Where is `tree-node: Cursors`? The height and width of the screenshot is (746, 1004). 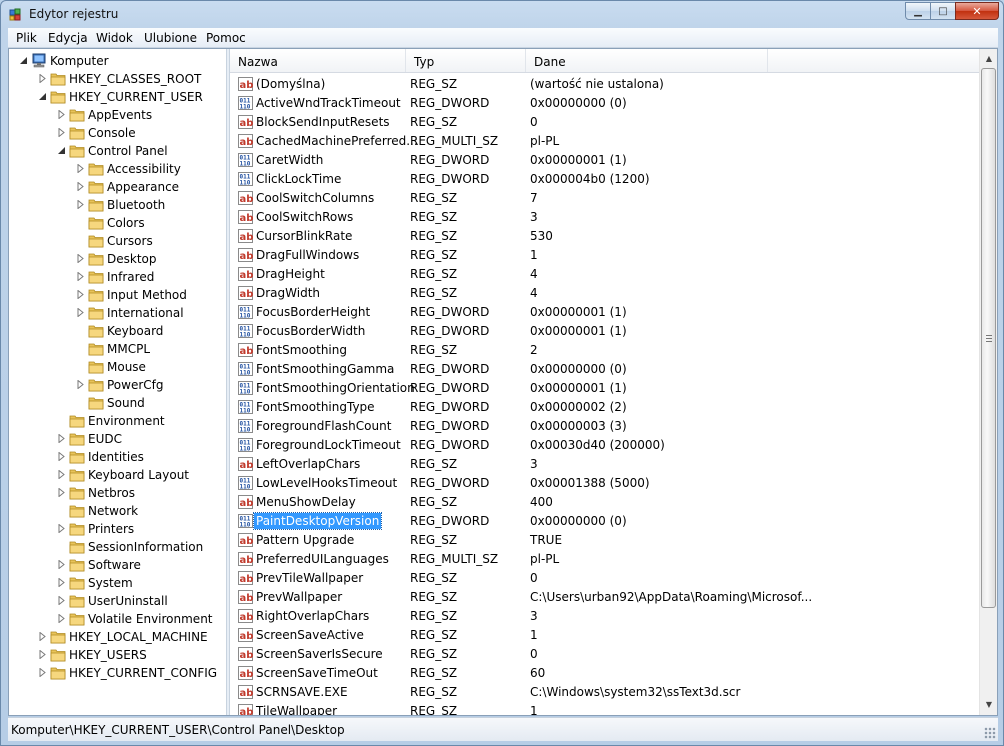 tree-node: Cursors is located at coordinates (116, 241).